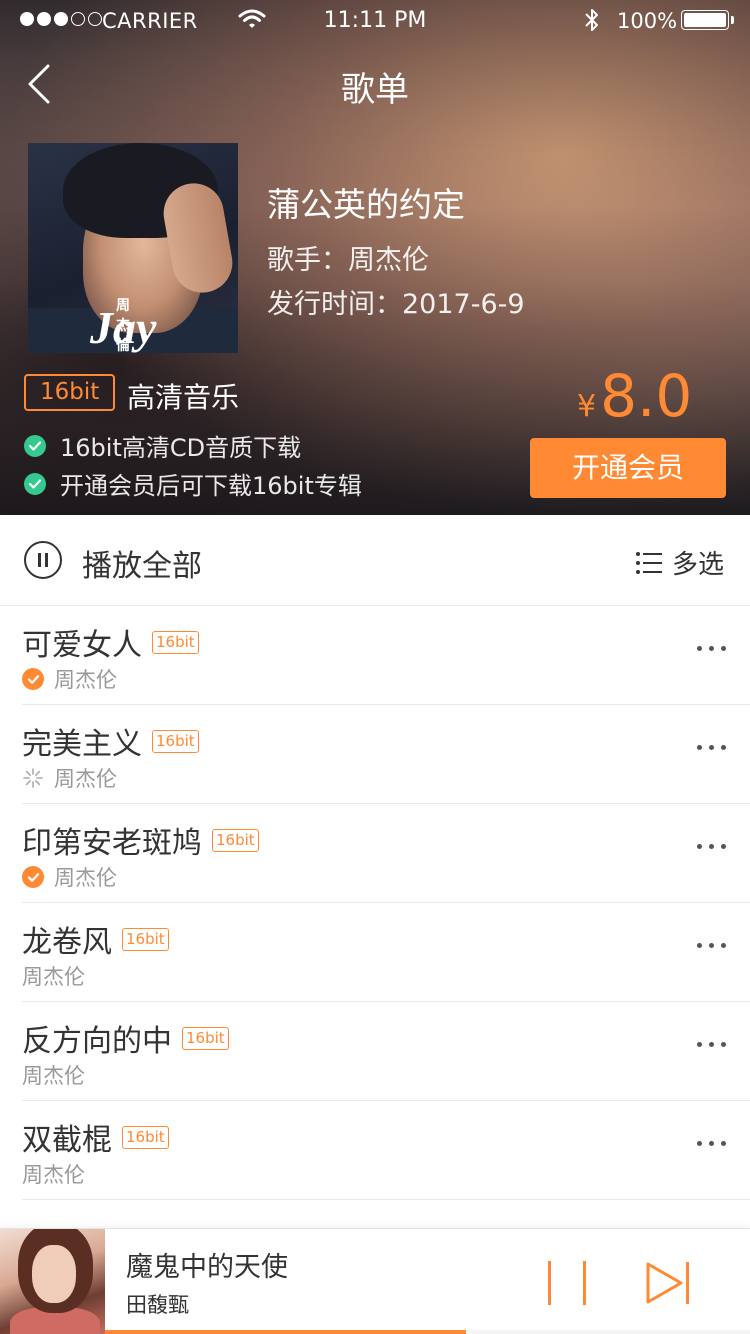 The width and height of the screenshot is (750, 1334). What do you see at coordinates (348, 260) in the screenshot?
I see `album-artist: 歌手：周杰伦` at bounding box center [348, 260].